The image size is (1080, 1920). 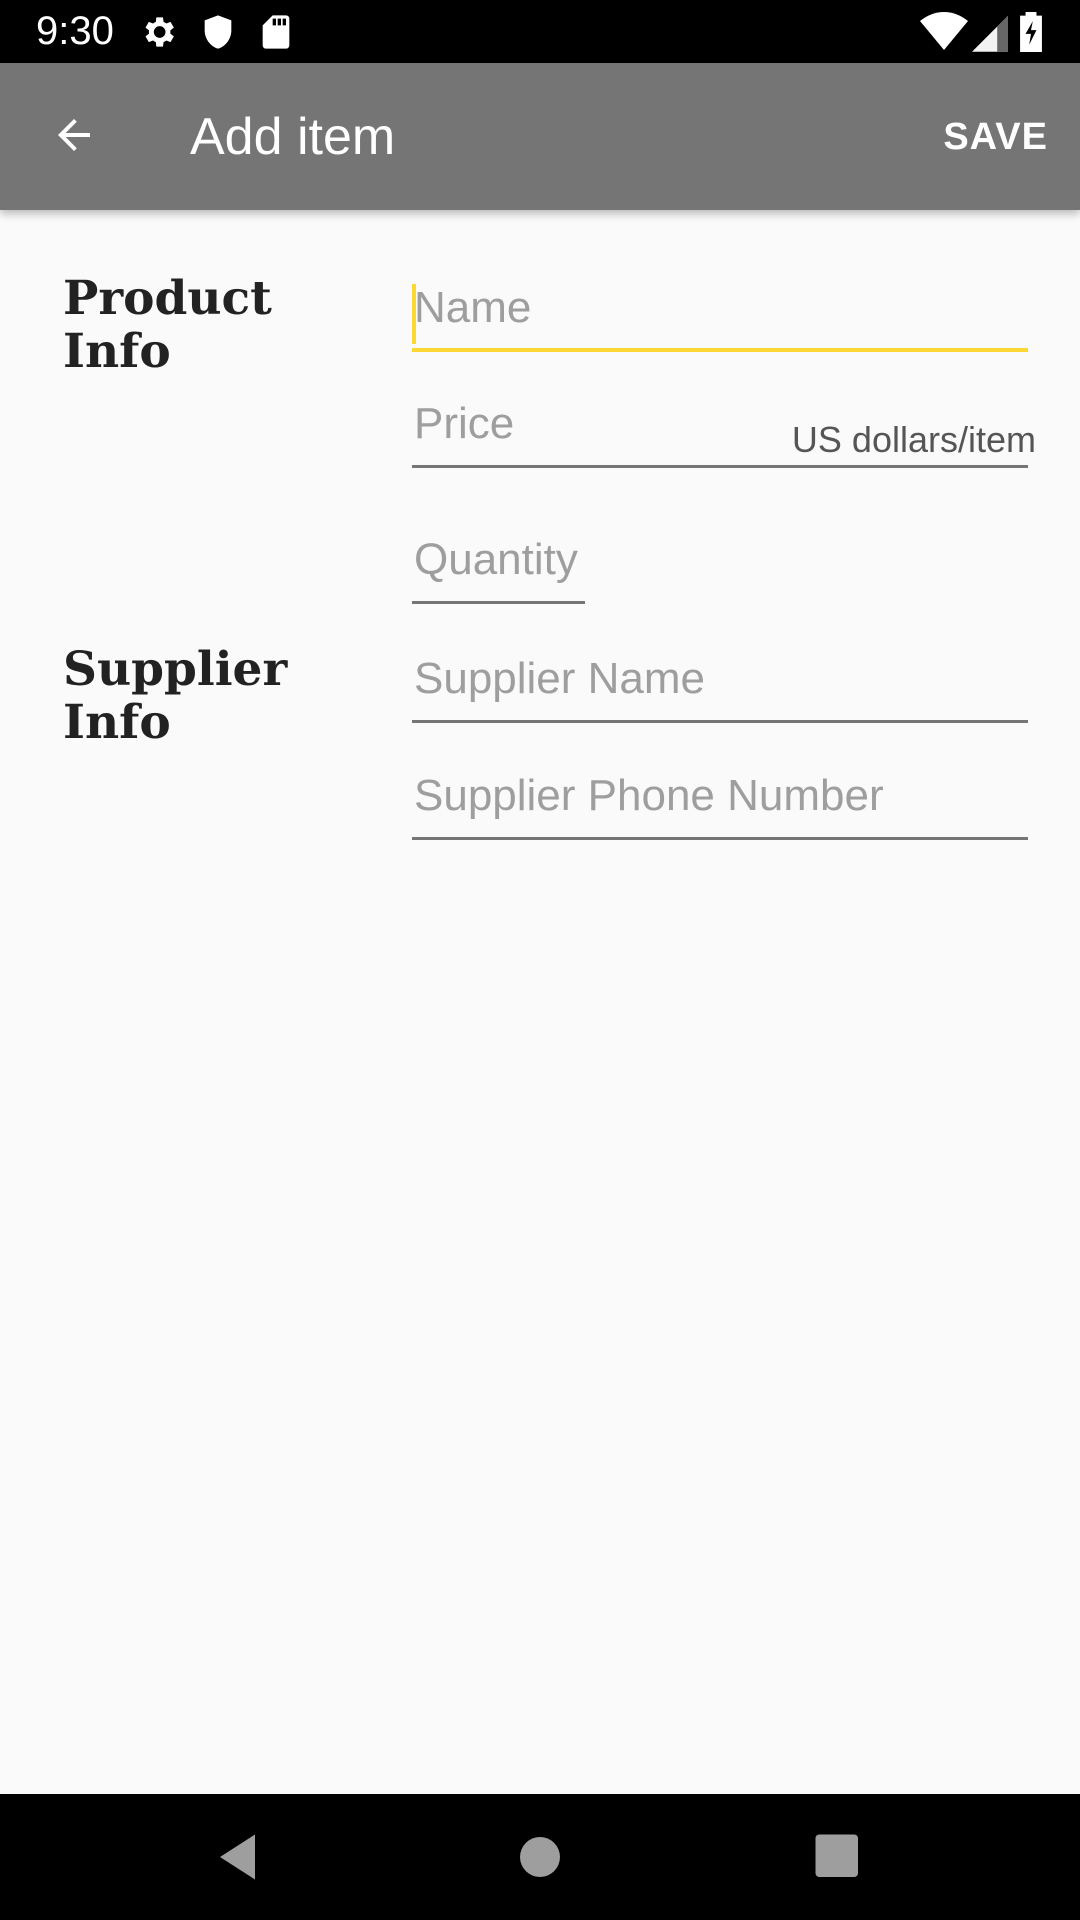 I want to click on text-cursor, so click(x=414, y=314).